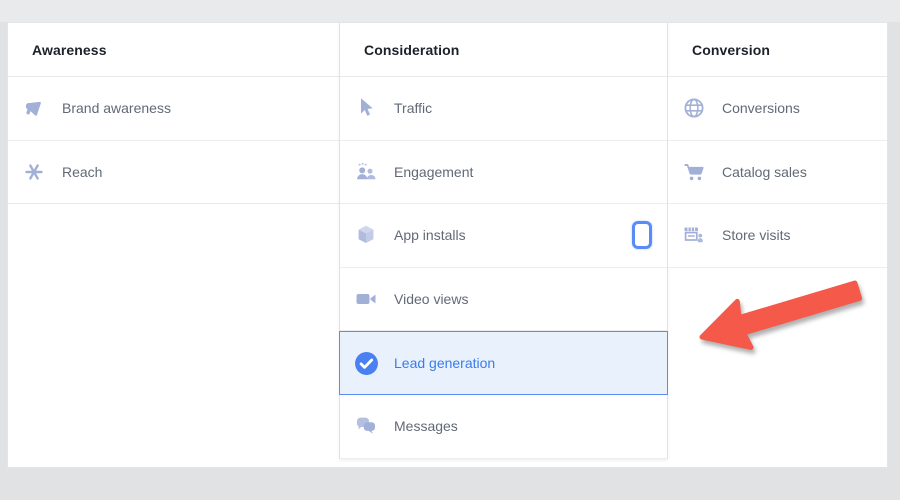 The image size is (900, 500). Describe the element at coordinates (366, 363) in the screenshot. I see `check-circle-icon` at that location.